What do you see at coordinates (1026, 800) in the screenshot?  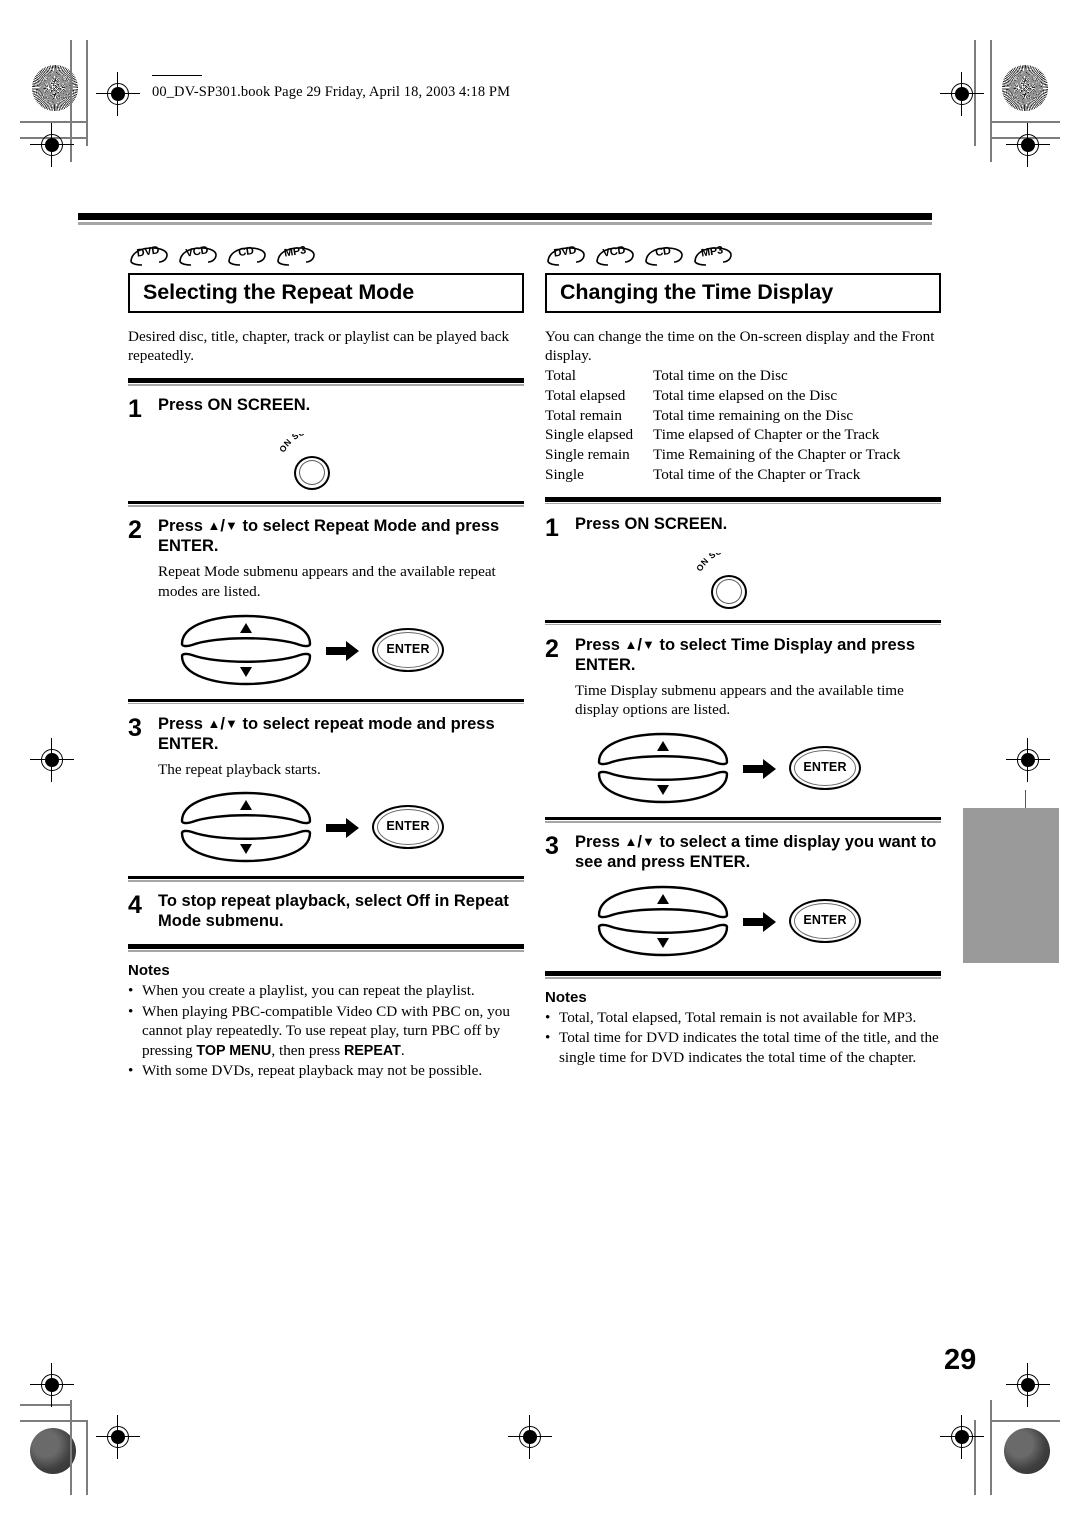 I see `thumb-tab-guide-line` at bounding box center [1026, 800].